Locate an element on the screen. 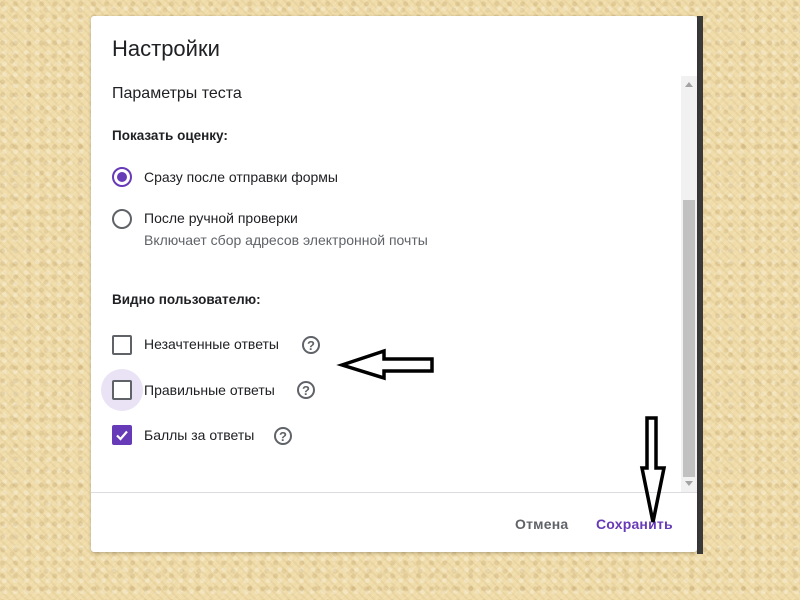 The width and height of the screenshot is (800, 600). section-title: Параметры теста is located at coordinates (177, 93).